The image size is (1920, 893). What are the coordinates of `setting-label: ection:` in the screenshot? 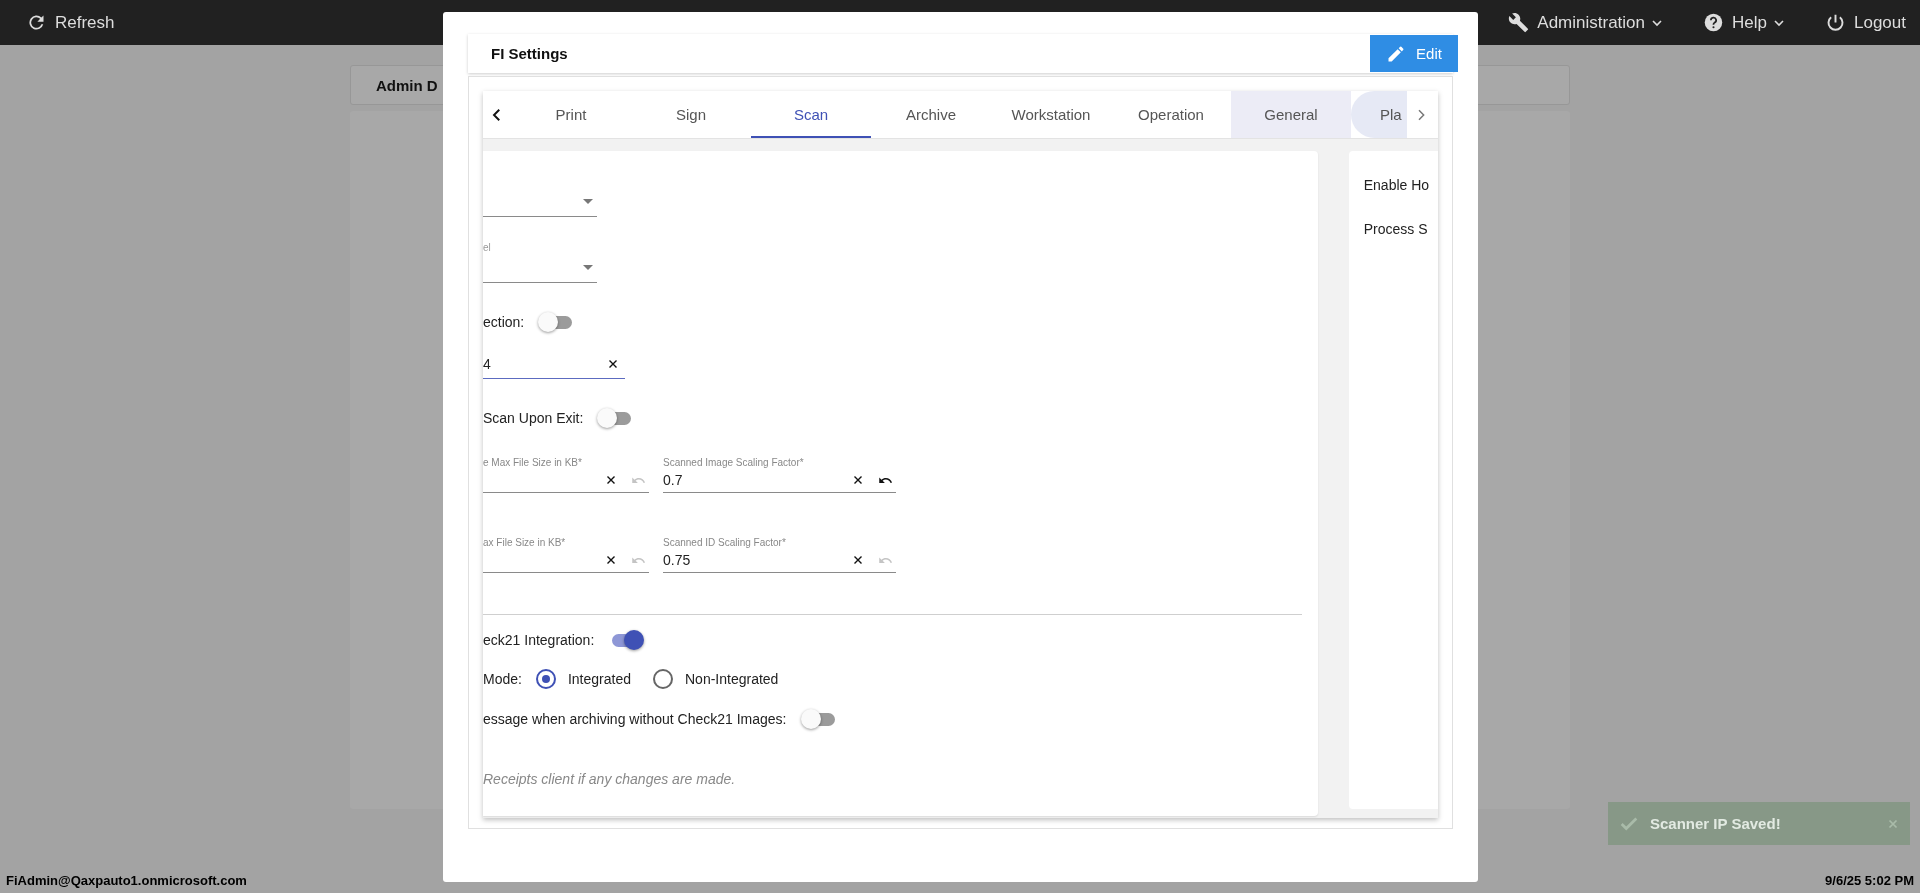 It's located at (504, 322).